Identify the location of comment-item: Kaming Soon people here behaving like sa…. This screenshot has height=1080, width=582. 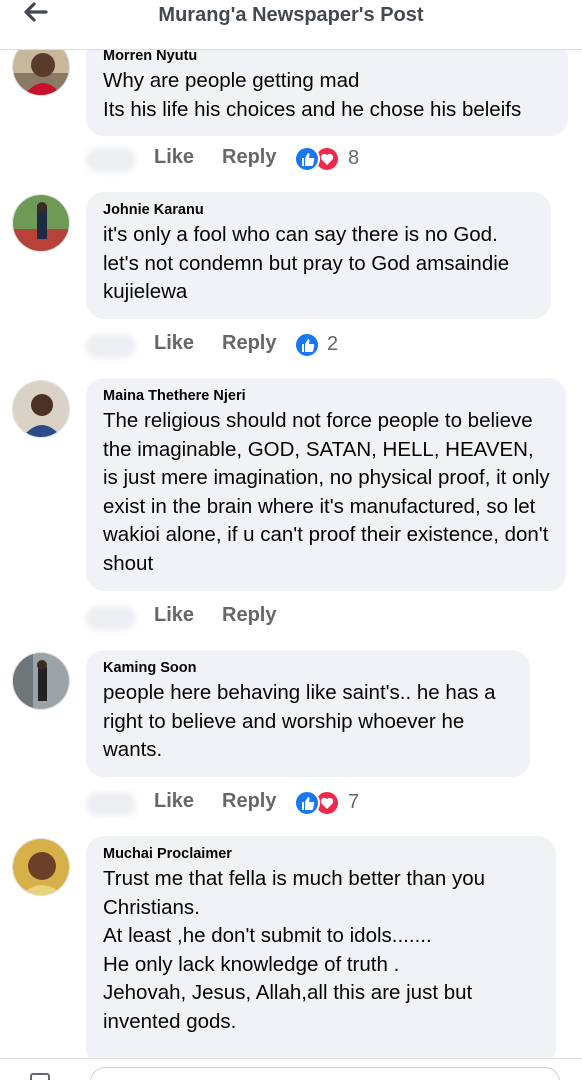
(291, 716).